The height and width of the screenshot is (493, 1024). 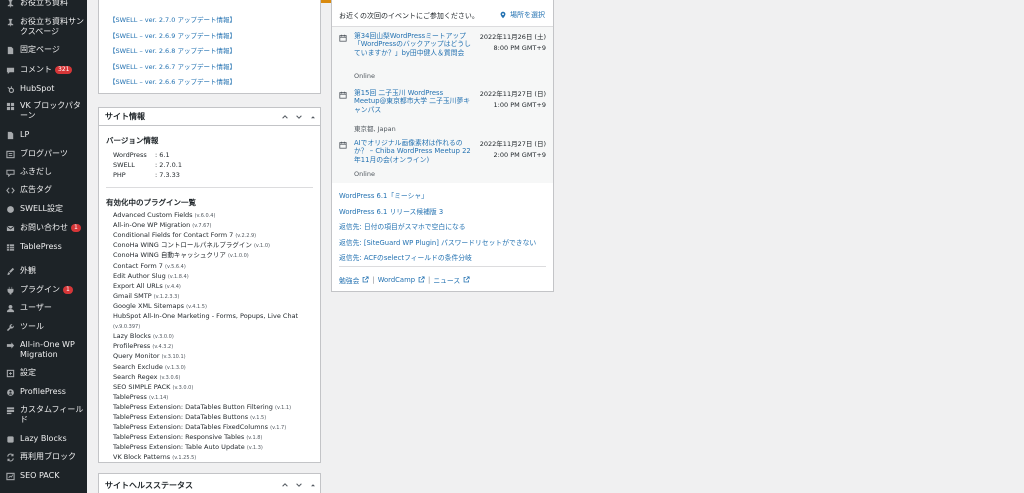 What do you see at coordinates (172, 67) in the screenshot?
I see `update-info-link: 【SWELL – ver. 2.6.7 アップデート情報】` at bounding box center [172, 67].